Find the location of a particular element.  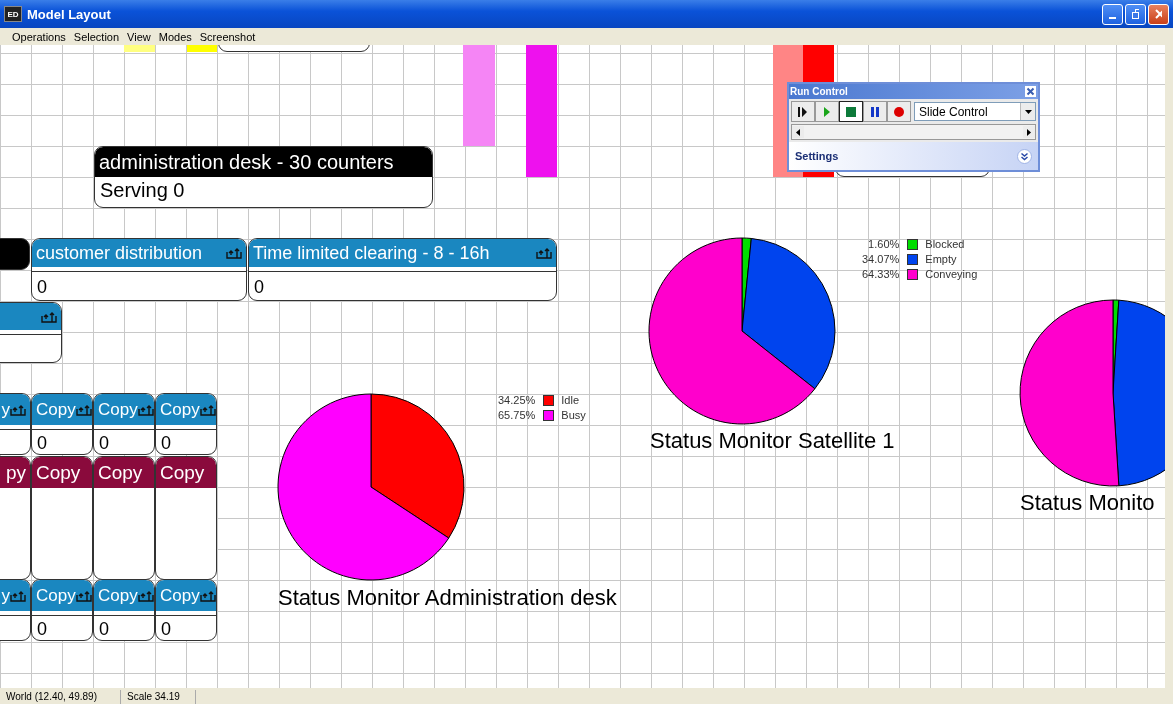

status-text: Scale 34.19 is located at coordinates (158, 696).